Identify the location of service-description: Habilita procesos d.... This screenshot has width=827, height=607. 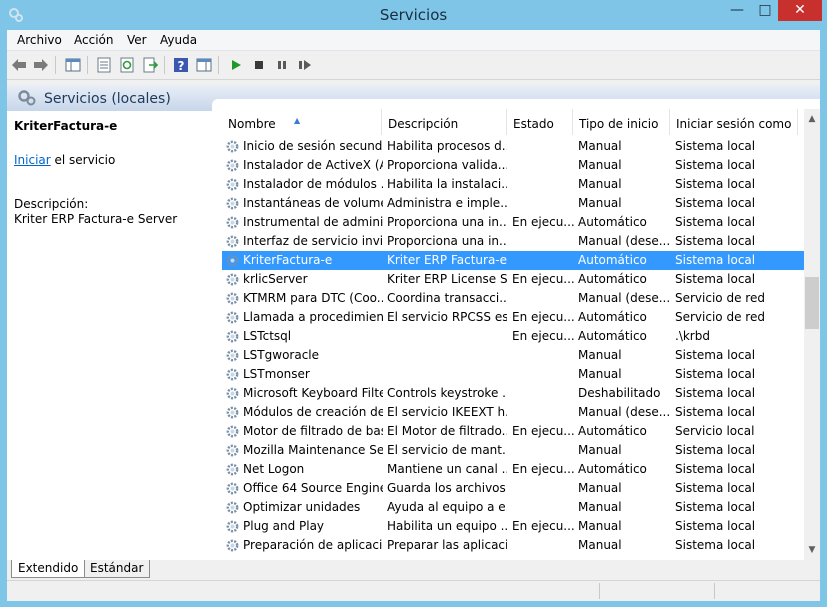
(447, 146).